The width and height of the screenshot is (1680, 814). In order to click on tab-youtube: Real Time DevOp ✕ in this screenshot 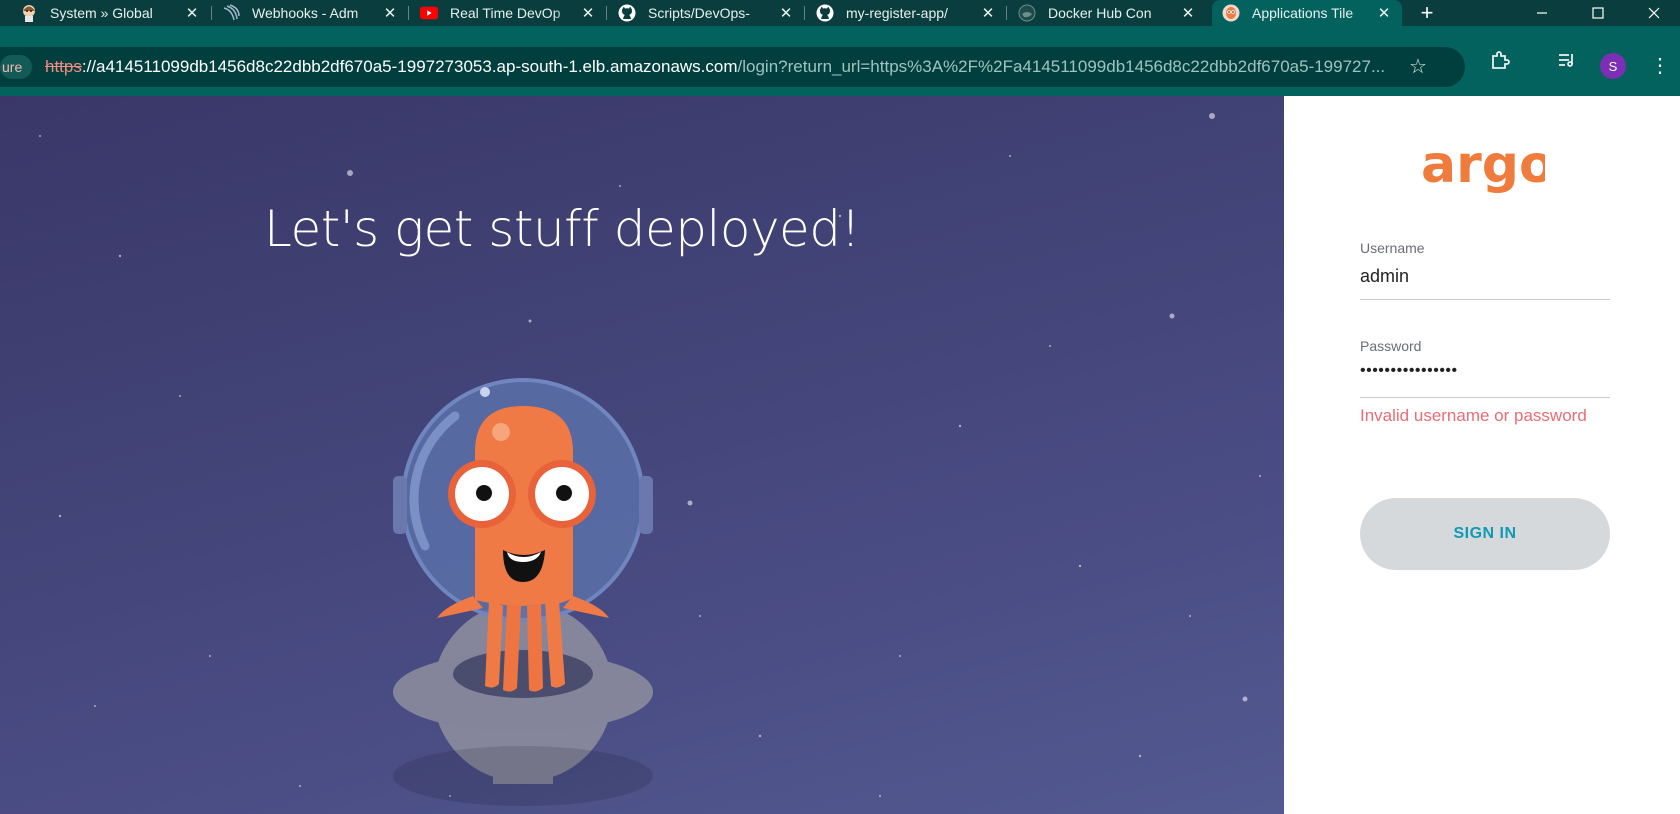, I will do `click(508, 13)`.